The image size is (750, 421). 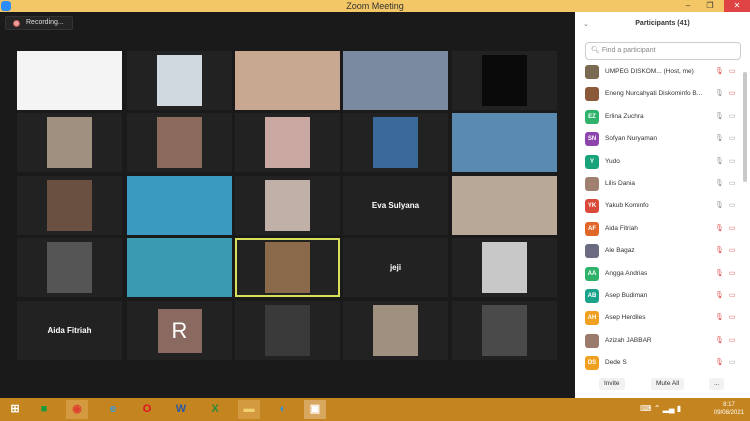 What do you see at coordinates (663, 206) in the screenshot?
I see `participant-row: YK Yakub Kominfo 🎙︎ ▭` at bounding box center [663, 206].